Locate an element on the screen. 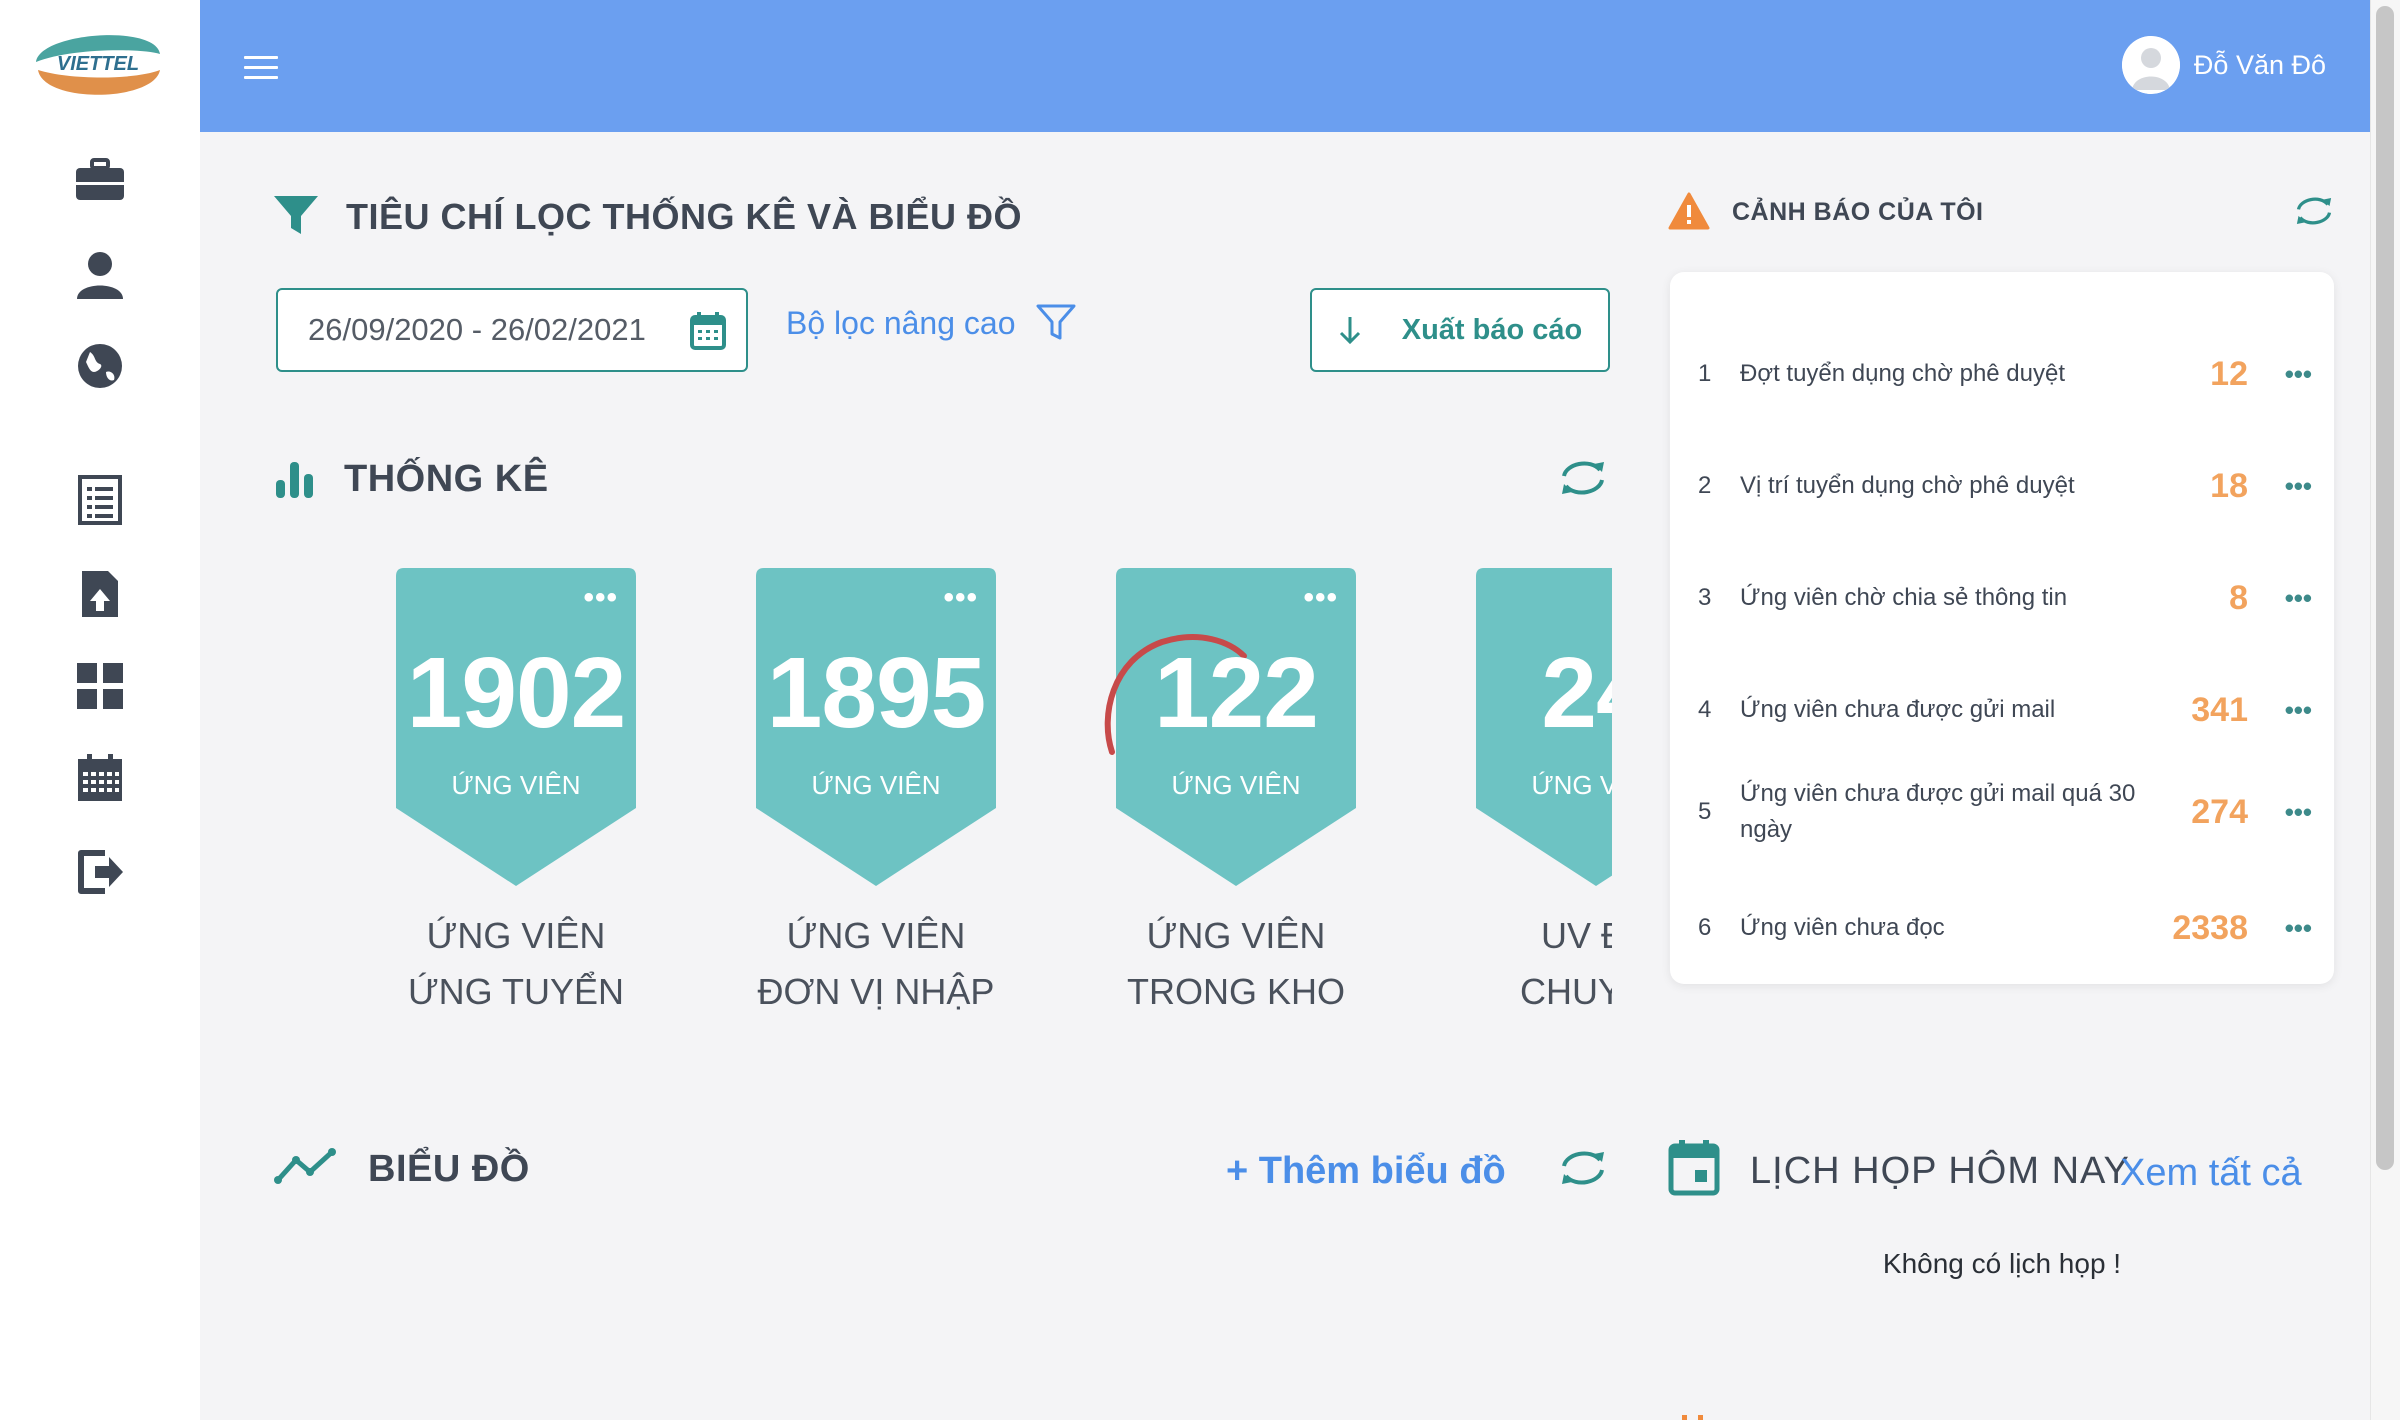 The image size is (2400, 1420). date-range-picker: 26/09/2020 - 26/02/2021 is located at coordinates (512, 330).